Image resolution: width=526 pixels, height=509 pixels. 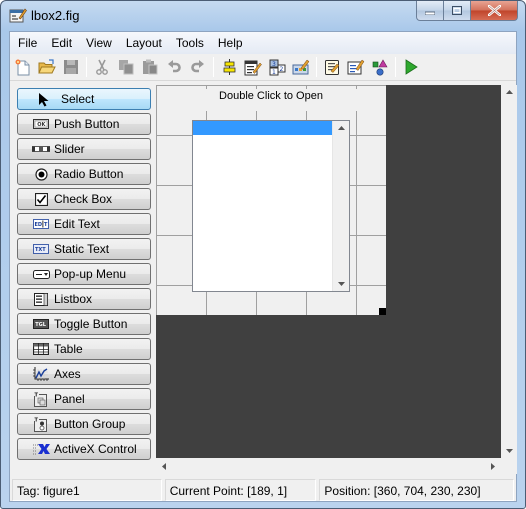 What do you see at coordinates (27, 43) in the screenshot?
I see `menu-file: File` at bounding box center [27, 43].